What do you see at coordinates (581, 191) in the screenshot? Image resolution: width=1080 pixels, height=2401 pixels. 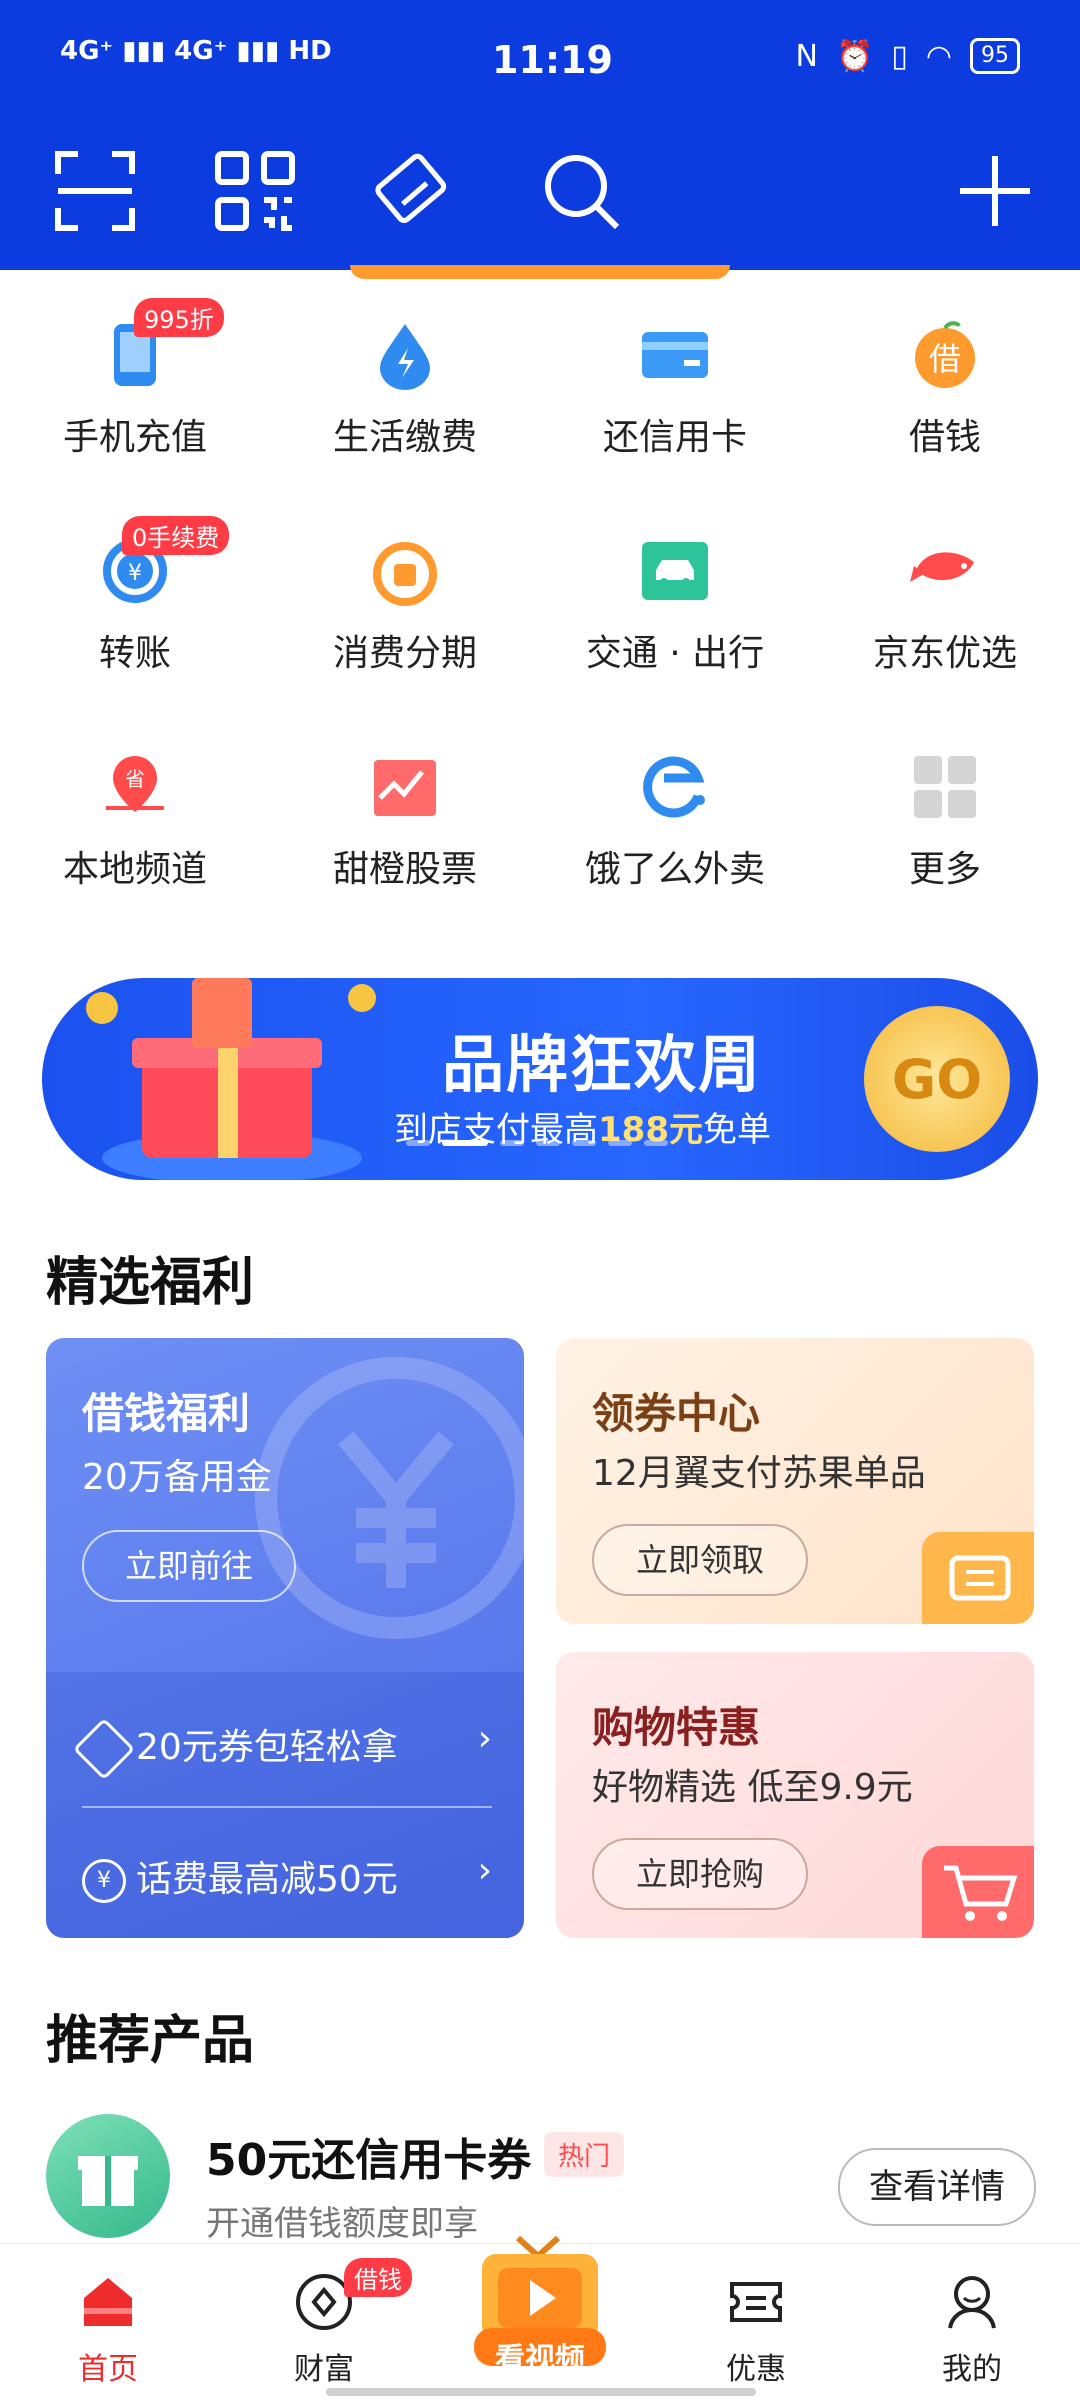 I see `search-icon` at bounding box center [581, 191].